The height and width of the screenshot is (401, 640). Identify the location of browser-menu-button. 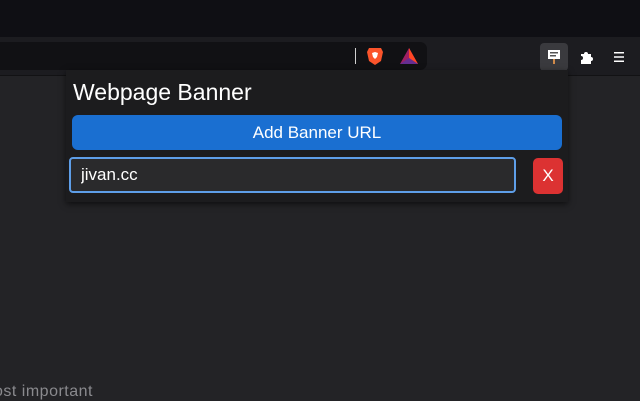
(619, 57).